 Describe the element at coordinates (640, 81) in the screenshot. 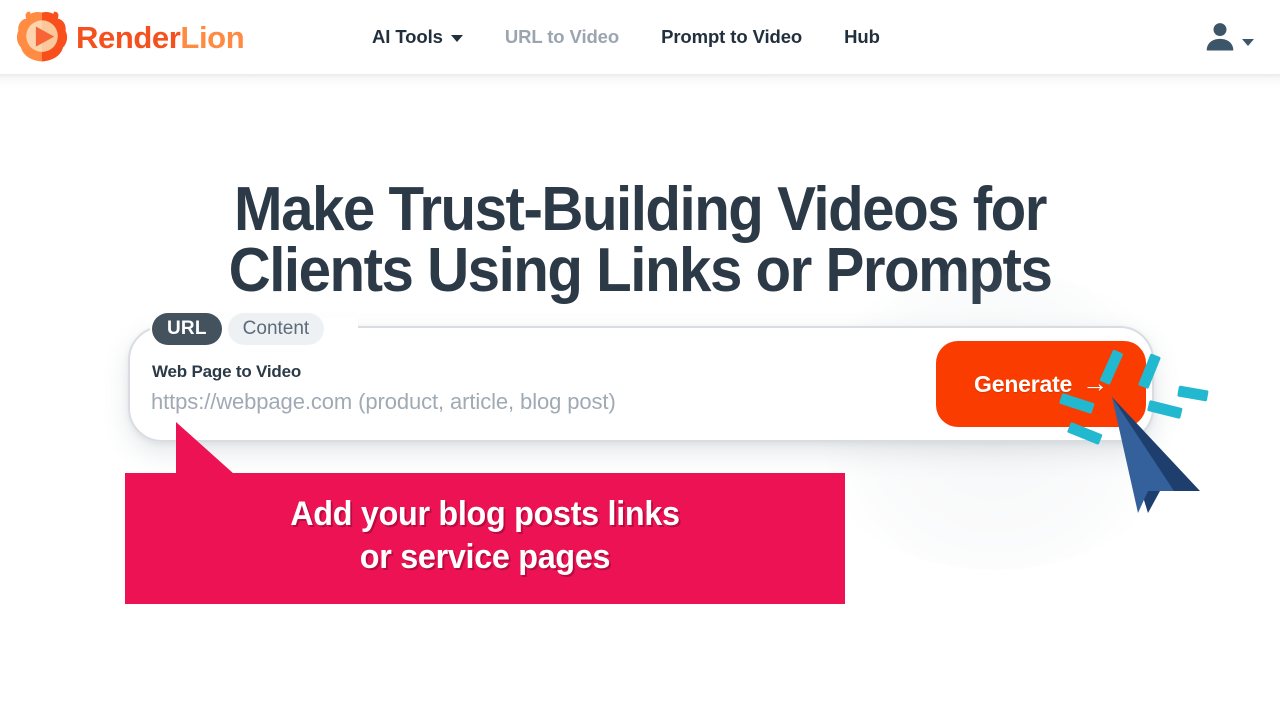

I see `header-divider-shadow` at that location.